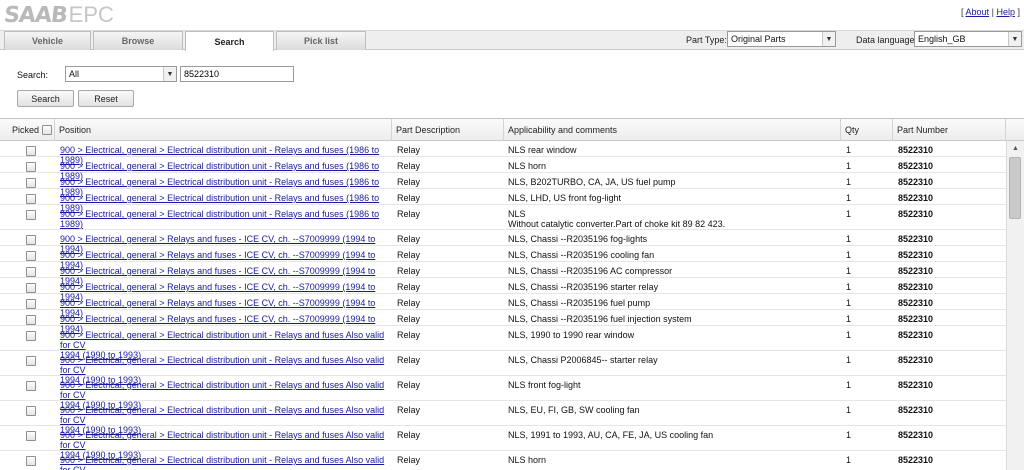  I want to click on chevron-down-icon: ▼, so click(828, 39).